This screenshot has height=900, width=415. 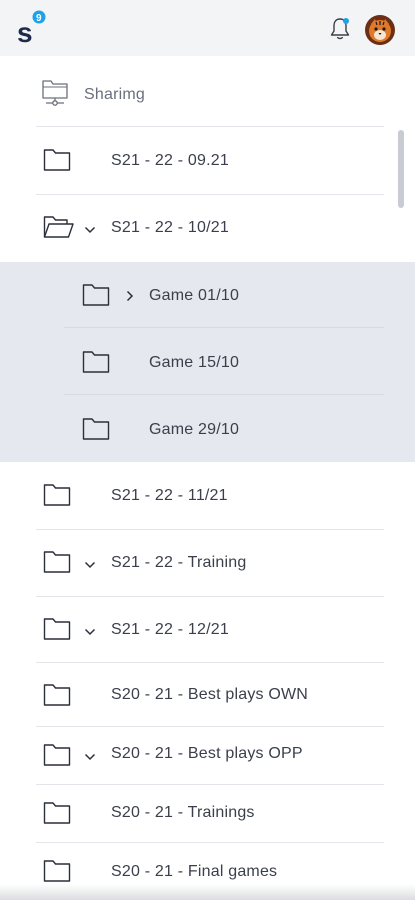 I want to click on vertical-scrollbar, so click(x=401, y=169).